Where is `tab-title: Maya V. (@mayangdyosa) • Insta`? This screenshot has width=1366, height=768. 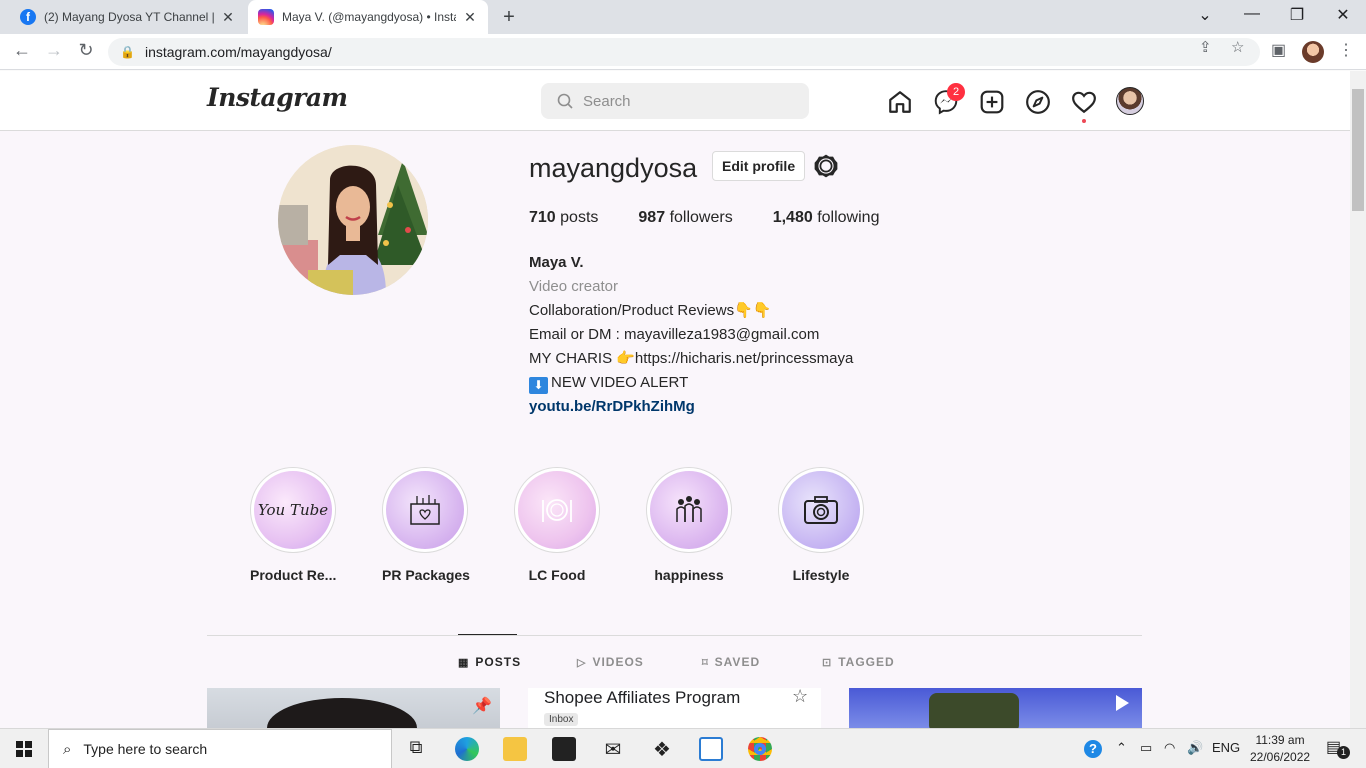
tab-title: Maya V. (@mayangdyosa) • Insta is located at coordinates (369, 17).